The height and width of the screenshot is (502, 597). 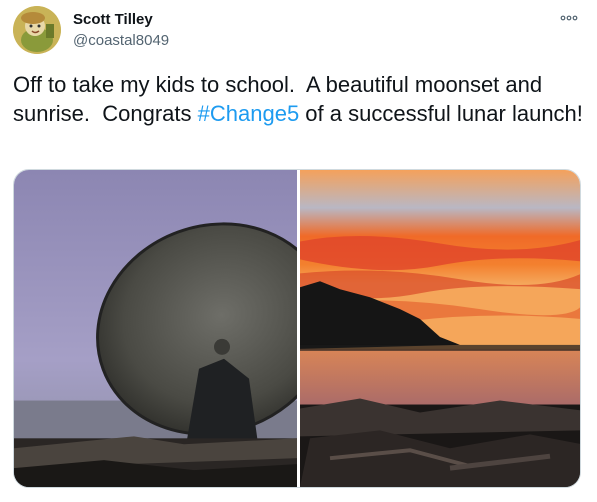 I want to click on tweet-text-after: of a successful lunar launch!, so click(x=441, y=113).